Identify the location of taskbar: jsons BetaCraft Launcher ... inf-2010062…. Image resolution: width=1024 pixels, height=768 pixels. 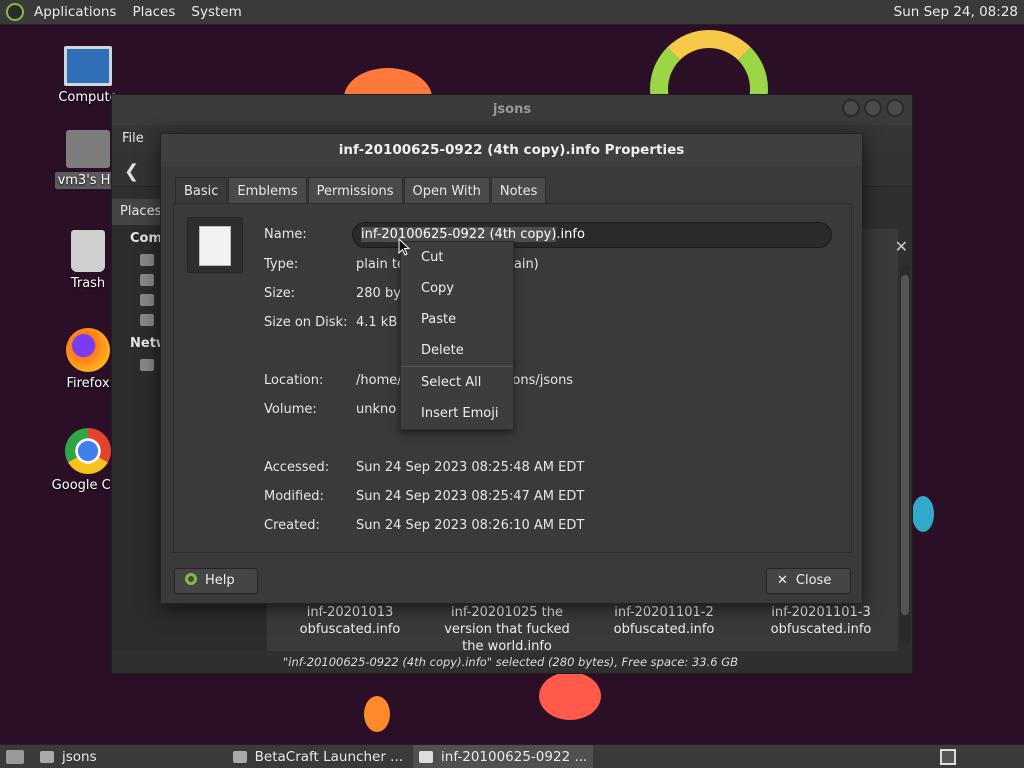
(512, 756).